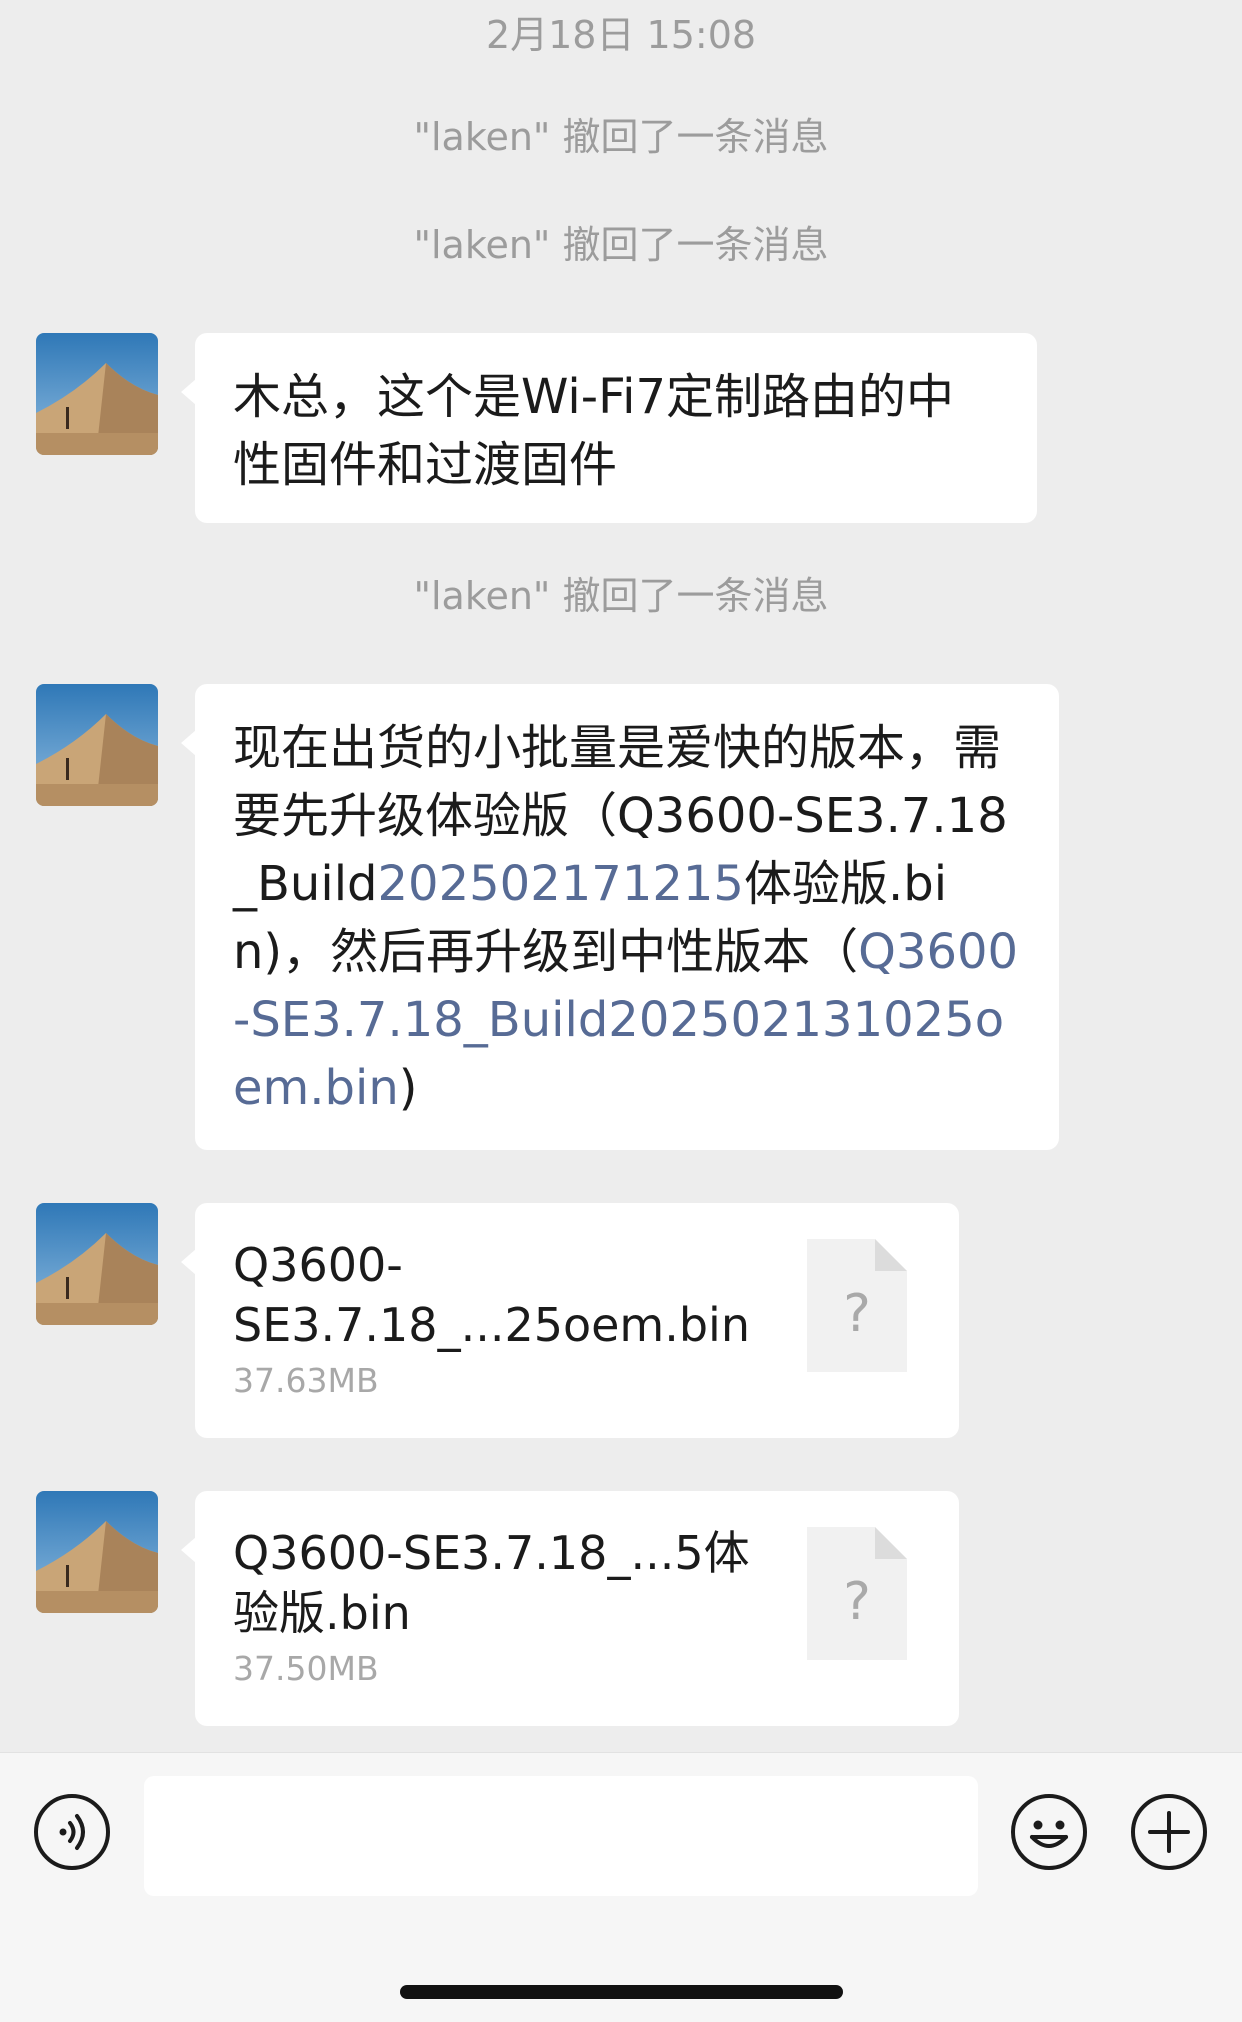 Image resolution: width=1242 pixels, height=2022 pixels. I want to click on voice-button, so click(72, 1832).